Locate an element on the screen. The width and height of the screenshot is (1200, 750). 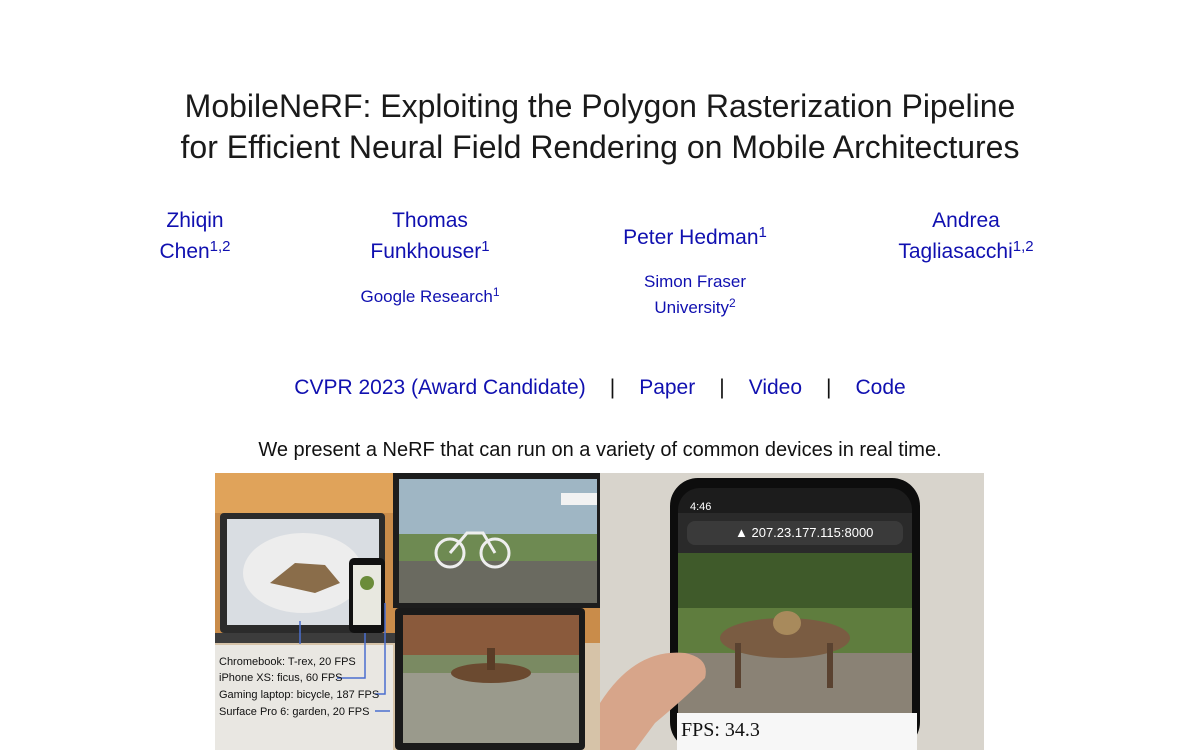
author-link: Peter Hedman1 is located at coordinates (695, 236).